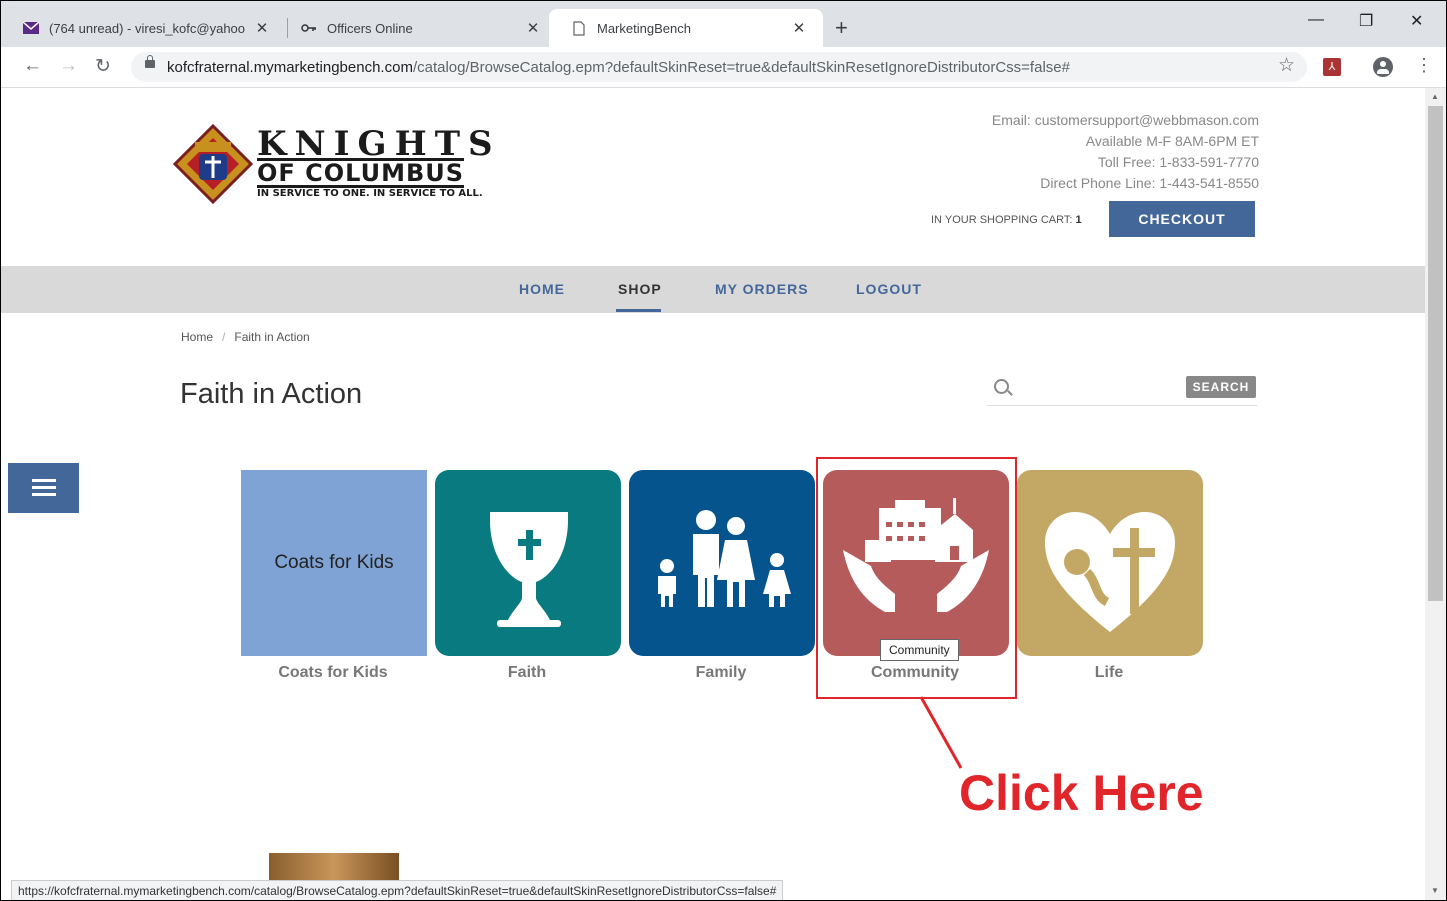 The width and height of the screenshot is (1447, 901). What do you see at coordinates (1178, 162) in the screenshot?
I see `contact-toll-free: Toll Free: 1-833-591-7770` at bounding box center [1178, 162].